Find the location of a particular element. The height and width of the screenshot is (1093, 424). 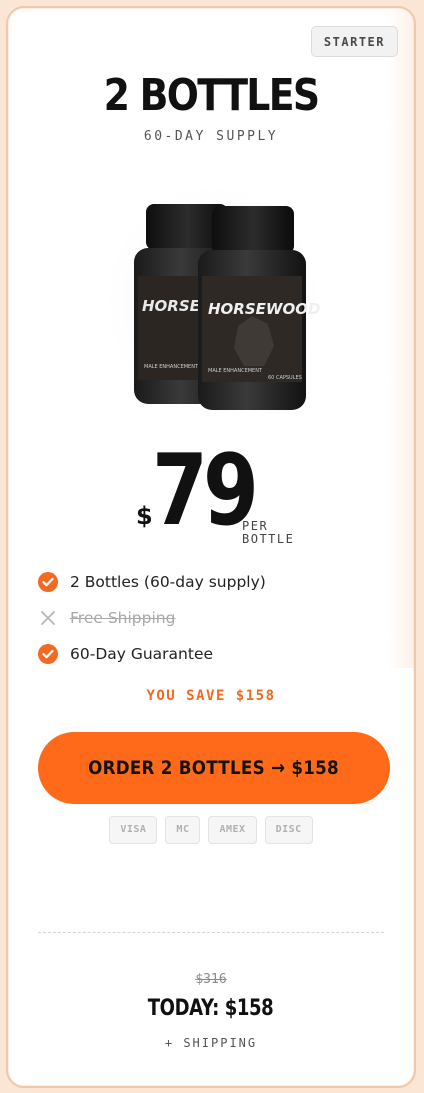

plan-subtitle: 60-DAY SUPPLY is located at coordinates (211, 136).